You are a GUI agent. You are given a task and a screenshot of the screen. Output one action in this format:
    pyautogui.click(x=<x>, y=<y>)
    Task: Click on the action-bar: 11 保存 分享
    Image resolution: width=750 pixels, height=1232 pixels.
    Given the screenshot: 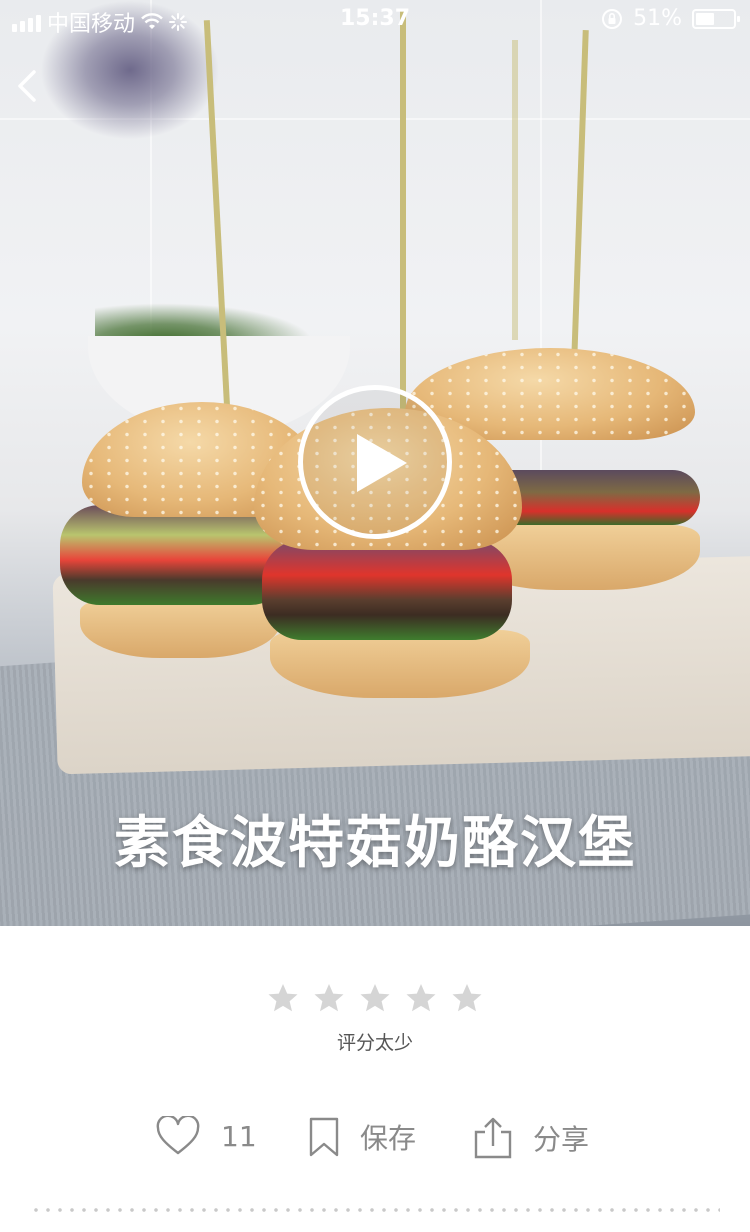 What is the action you would take?
    pyautogui.click(x=375, y=1141)
    